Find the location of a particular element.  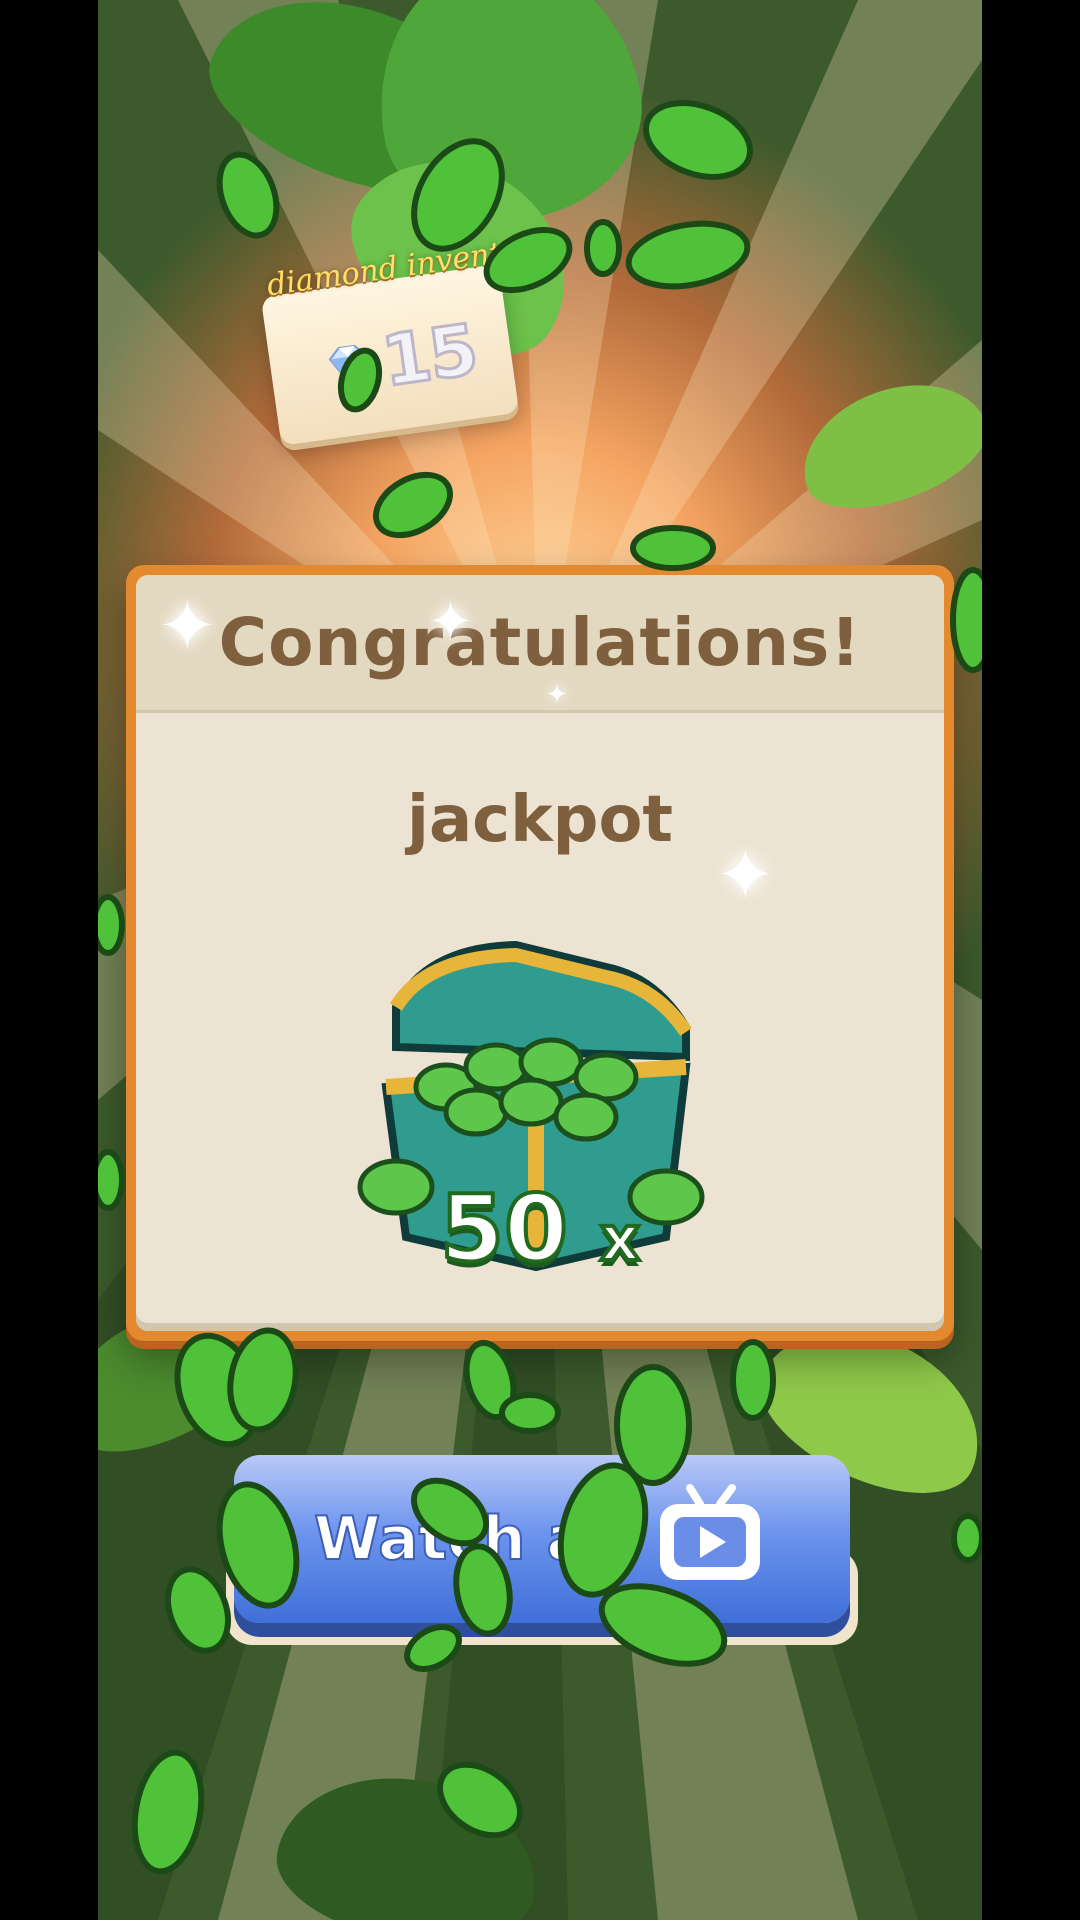

prize-multiplier: 50 x is located at coordinates (540, 1228).